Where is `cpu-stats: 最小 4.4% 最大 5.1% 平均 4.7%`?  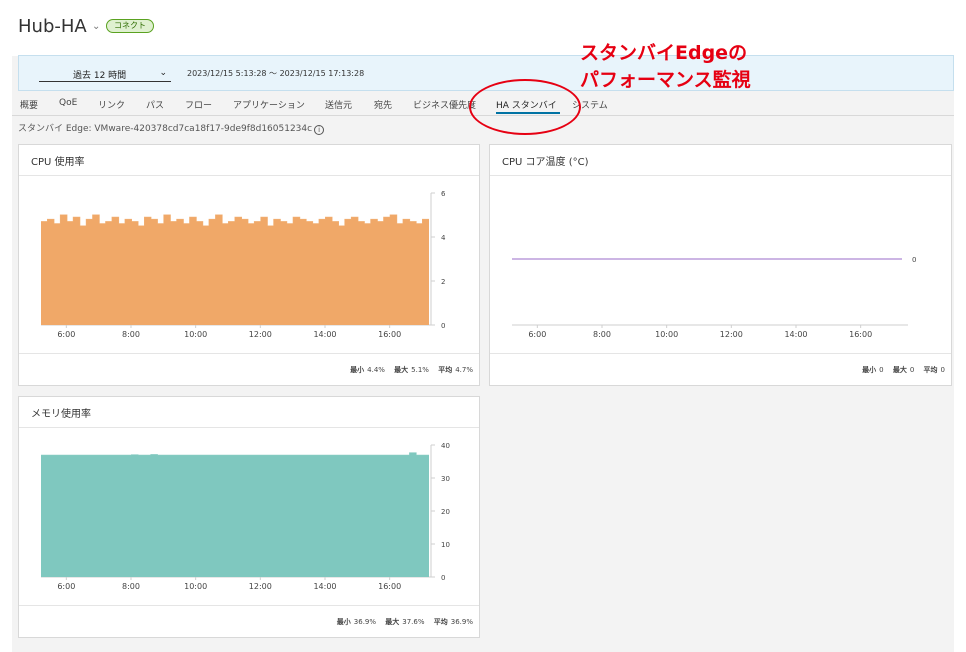
cpu-stats: 最小 4.4% 最大 5.1% 平均 4.7% is located at coordinates (408, 370).